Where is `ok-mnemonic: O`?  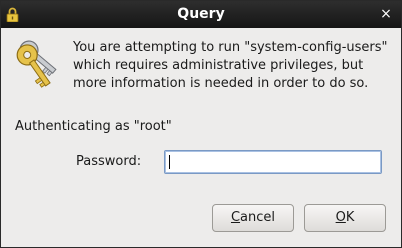
ok-mnemonic: O is located at coordinates (340, 217).